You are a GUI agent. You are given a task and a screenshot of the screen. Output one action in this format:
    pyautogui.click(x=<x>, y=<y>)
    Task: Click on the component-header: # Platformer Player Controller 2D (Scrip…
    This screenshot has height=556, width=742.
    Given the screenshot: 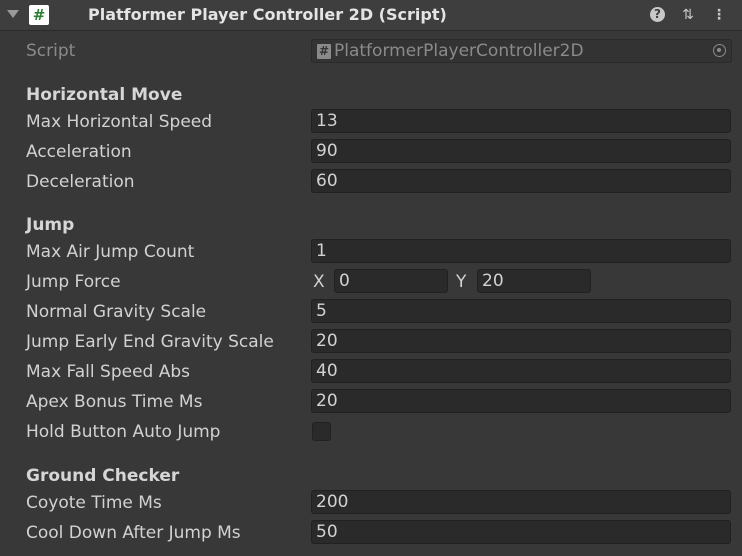 What is the action you would take?
    pyautogui.click(x=371, y=15)
    